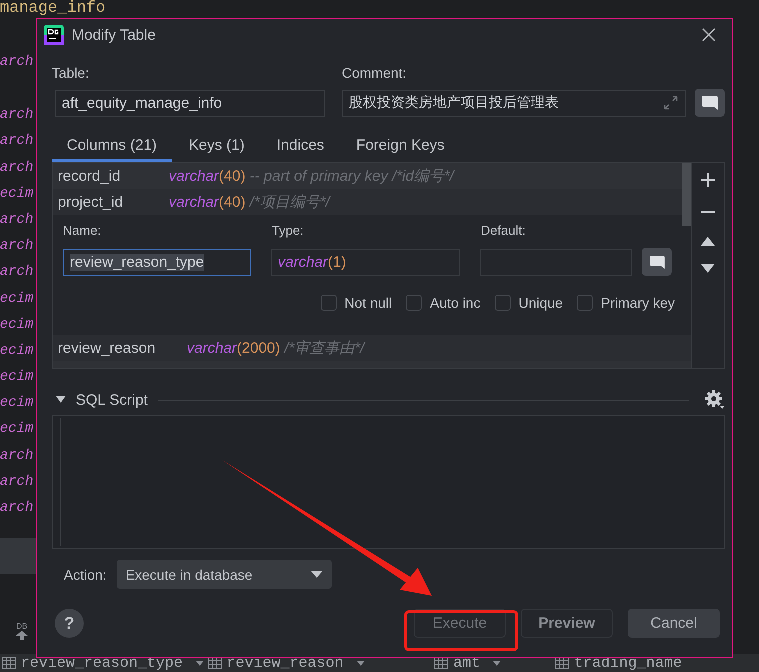 The image size is (759, 672). Describe the element at coordinates (82, 230) in the screenshot. I see `name-label: Name:` at that location.